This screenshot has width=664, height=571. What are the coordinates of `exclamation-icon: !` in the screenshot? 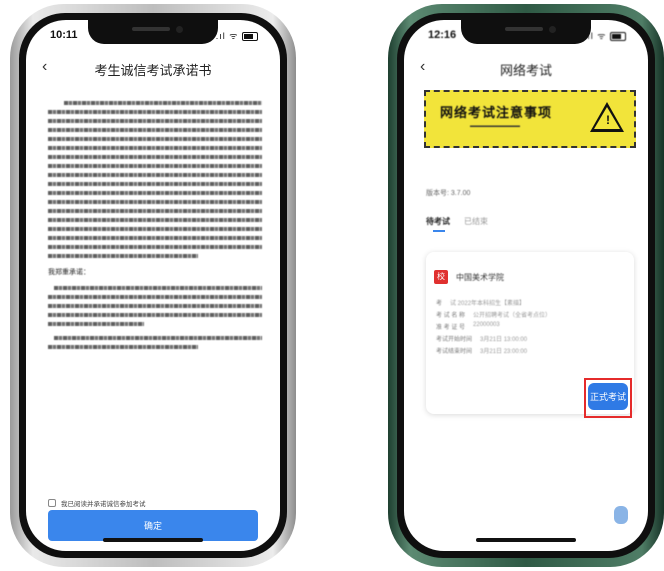 It's located at (608, 120).